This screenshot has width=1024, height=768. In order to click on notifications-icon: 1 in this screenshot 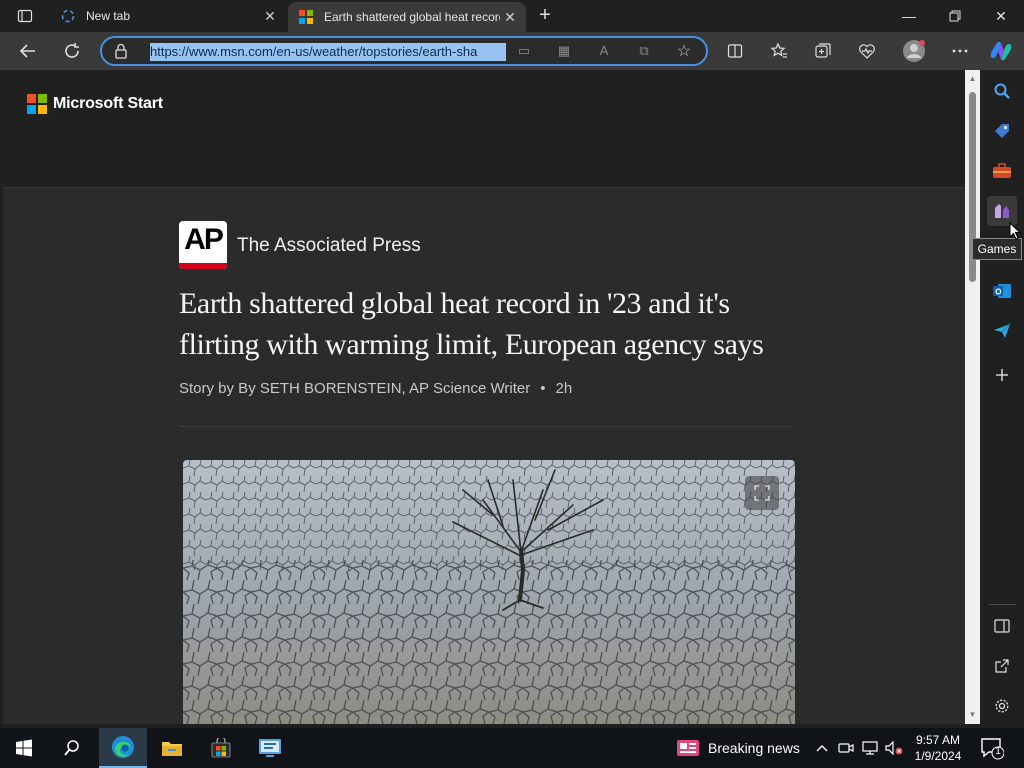, I will do `click(992, 748)`.